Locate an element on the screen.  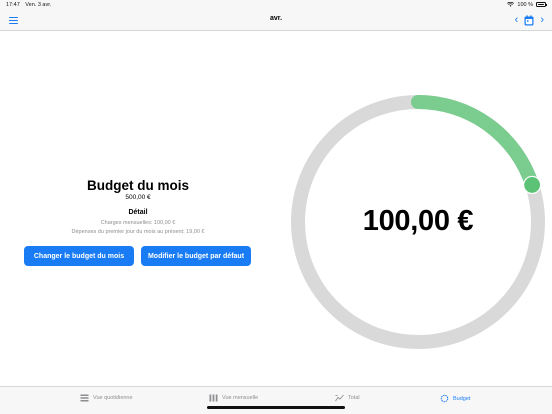
ring-start-cap is located at coordinates (418, 102).